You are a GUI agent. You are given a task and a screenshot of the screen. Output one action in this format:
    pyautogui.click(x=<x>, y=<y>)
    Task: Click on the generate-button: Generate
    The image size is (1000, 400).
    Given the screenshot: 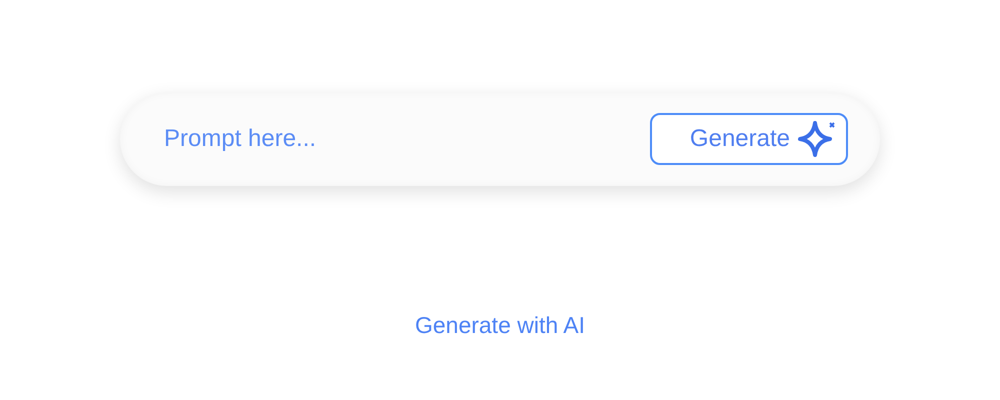 What is the action you would take?
    pyautogui.click(x=749, y=139)
    